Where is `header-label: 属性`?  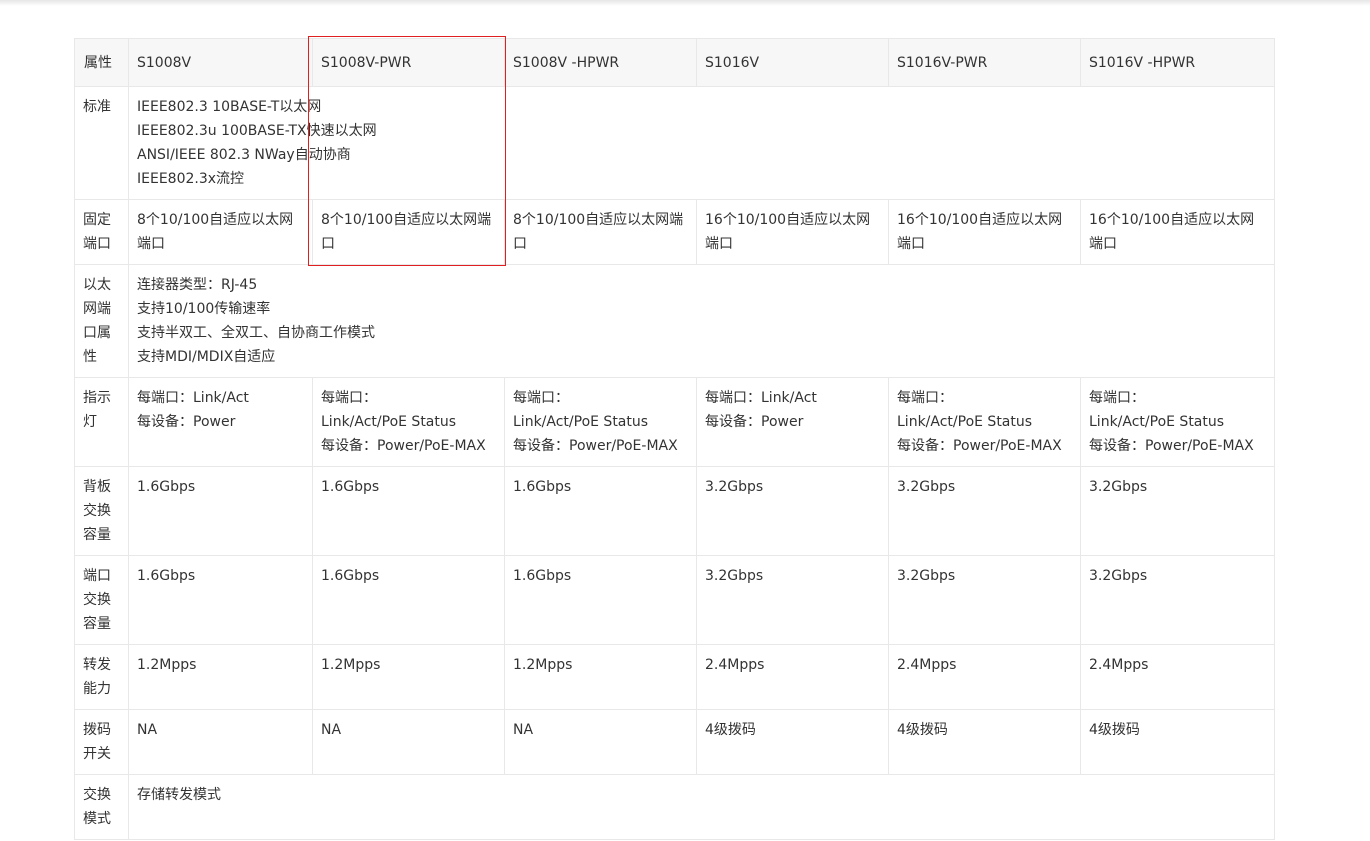 header-label: 属性 is located at coordinates (101, 62).